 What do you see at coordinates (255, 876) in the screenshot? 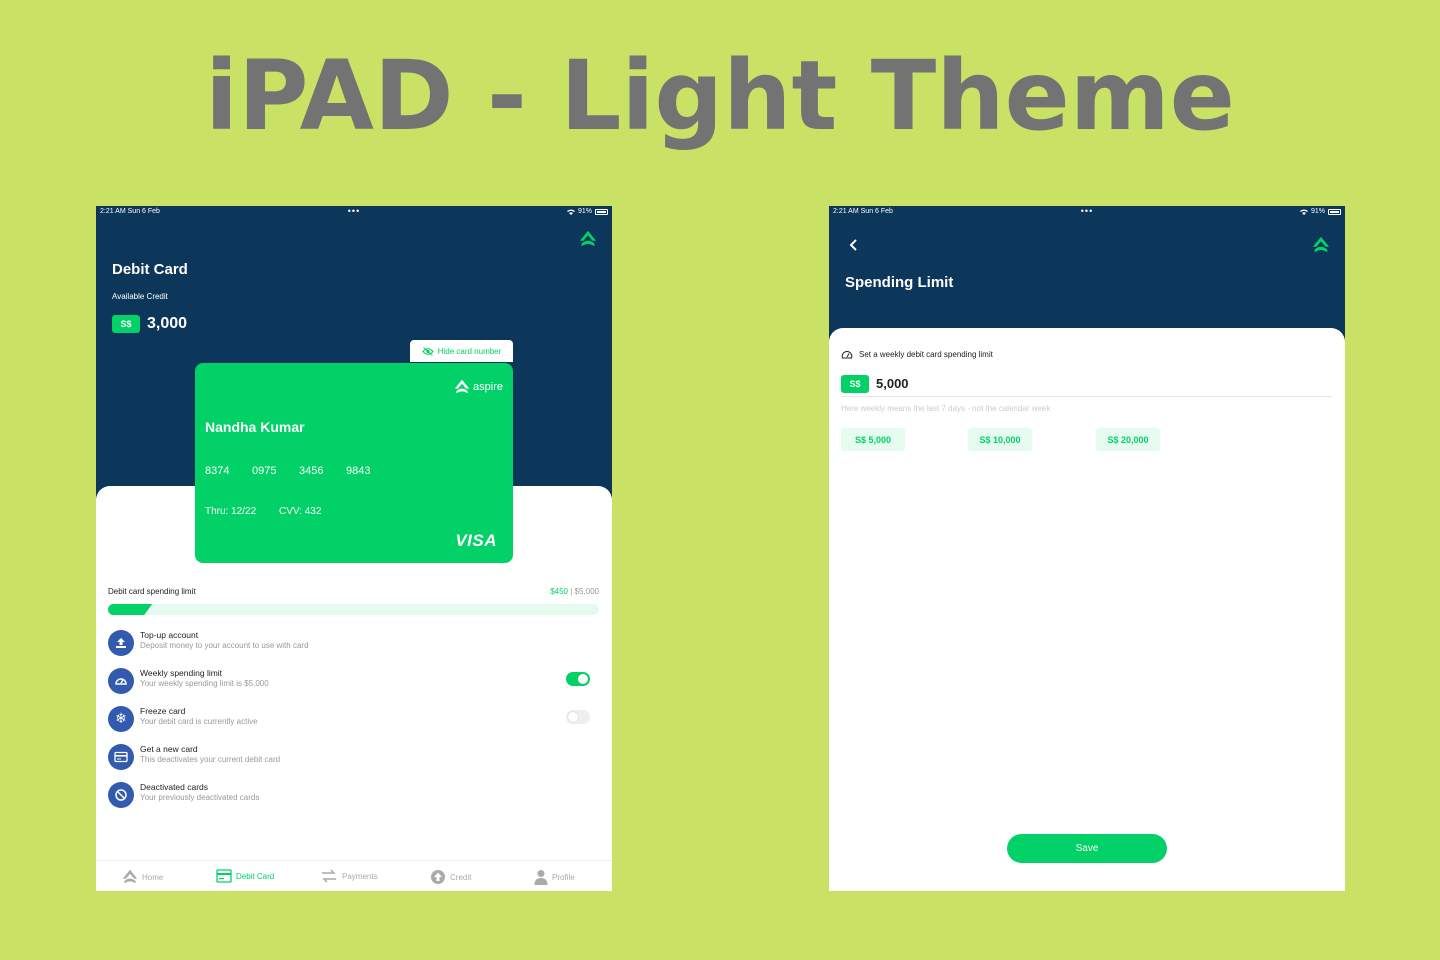
I see `tab-label: Debit Card` at bounding box center [255, 876].